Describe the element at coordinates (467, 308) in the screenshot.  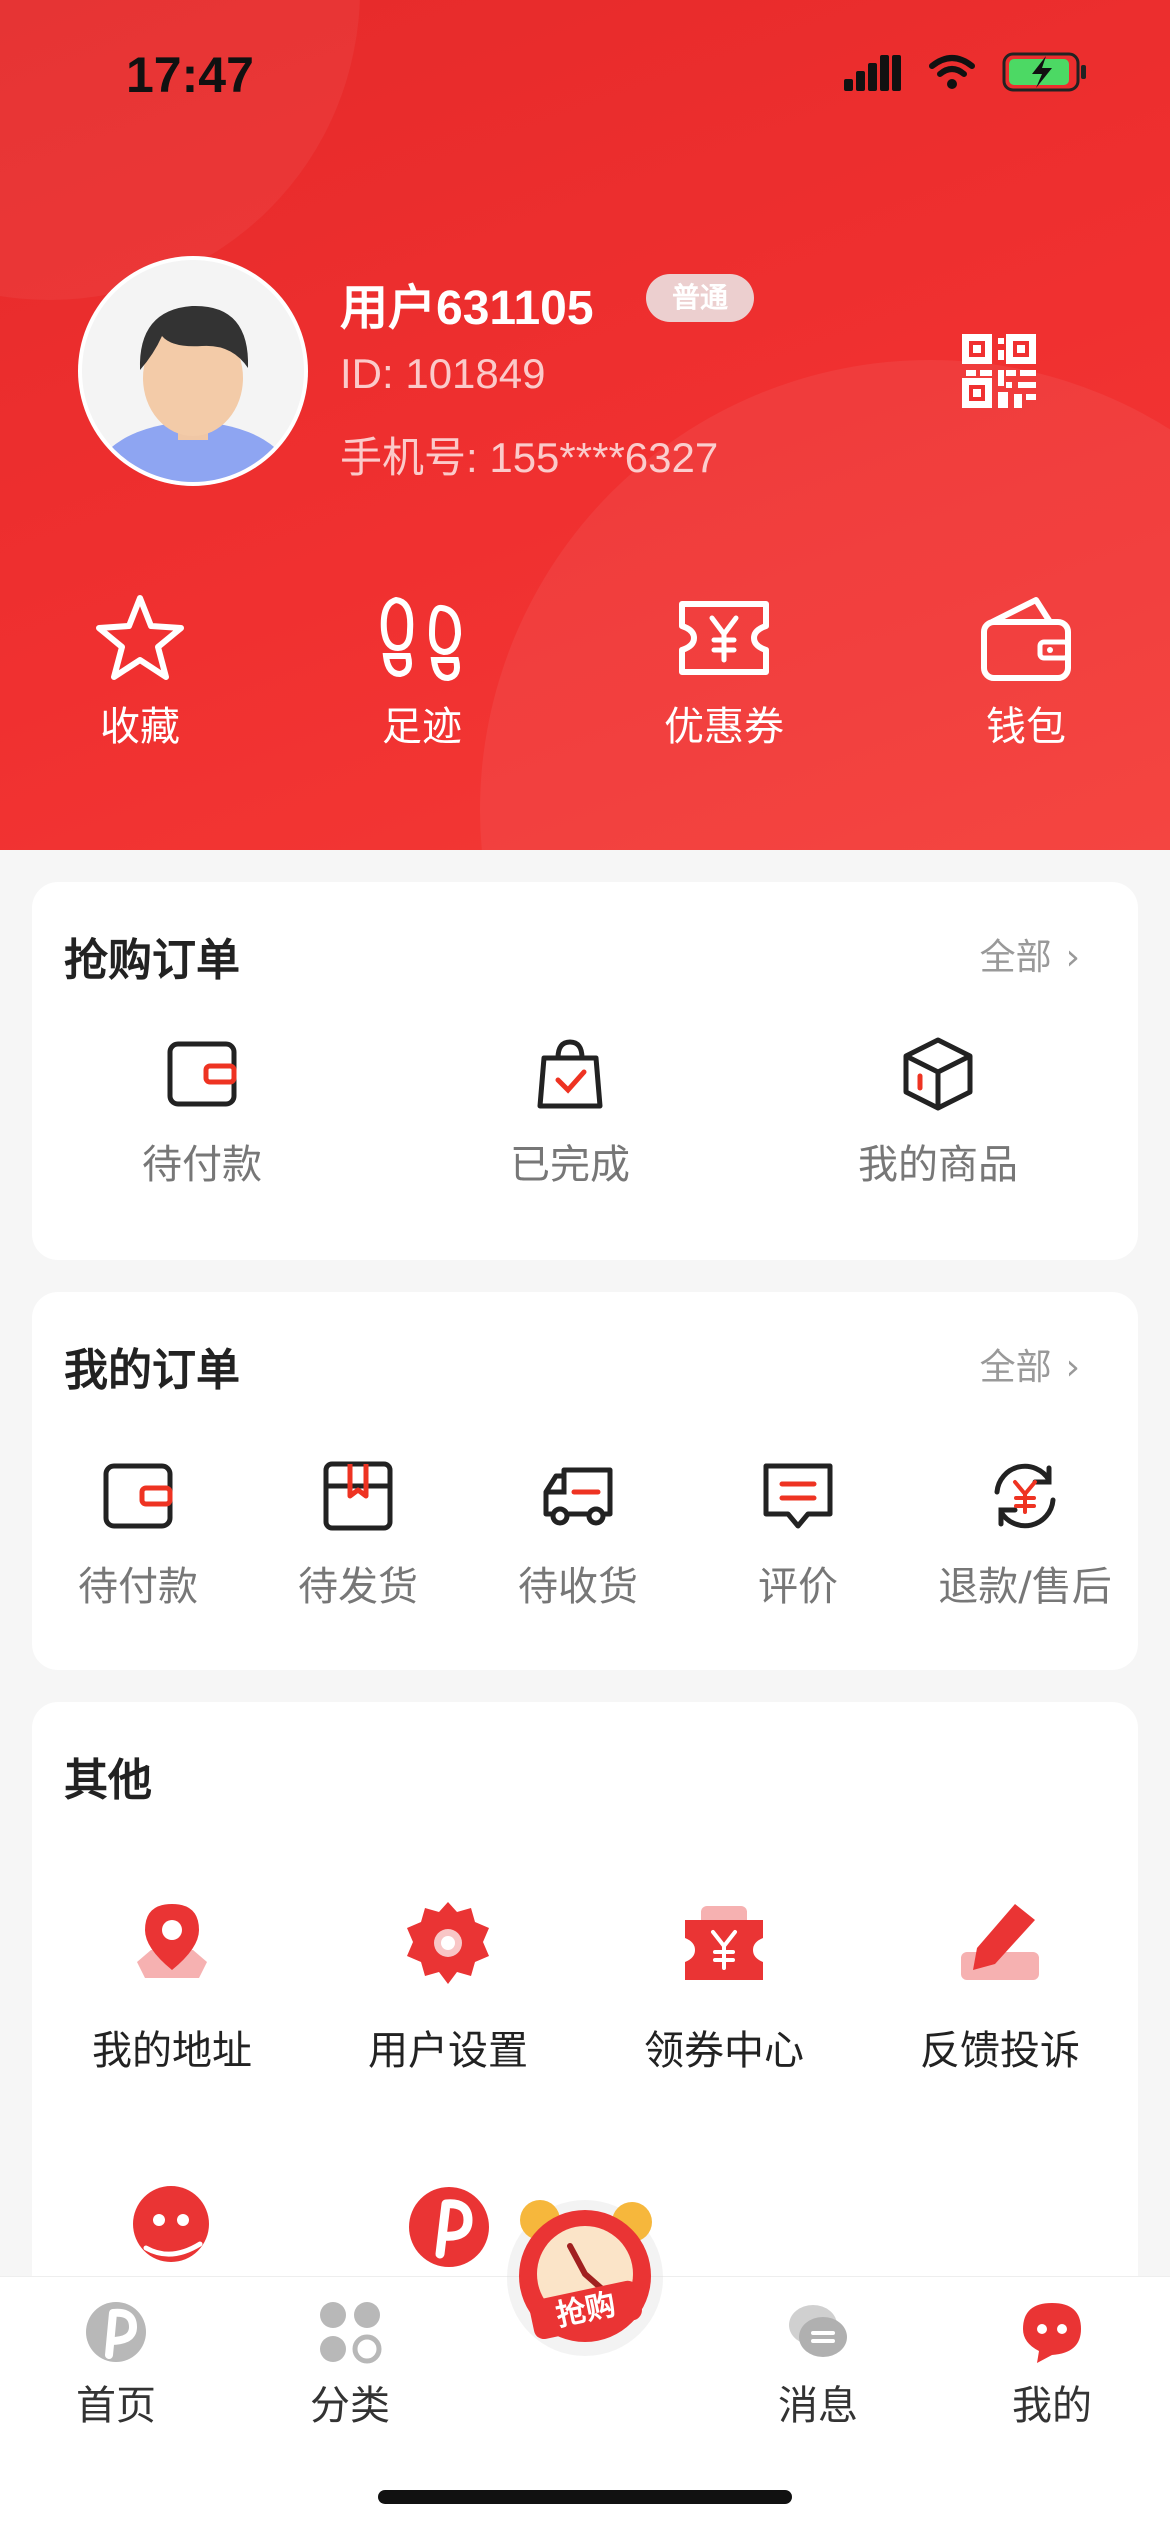
I see `username: 用户631105` at that location.